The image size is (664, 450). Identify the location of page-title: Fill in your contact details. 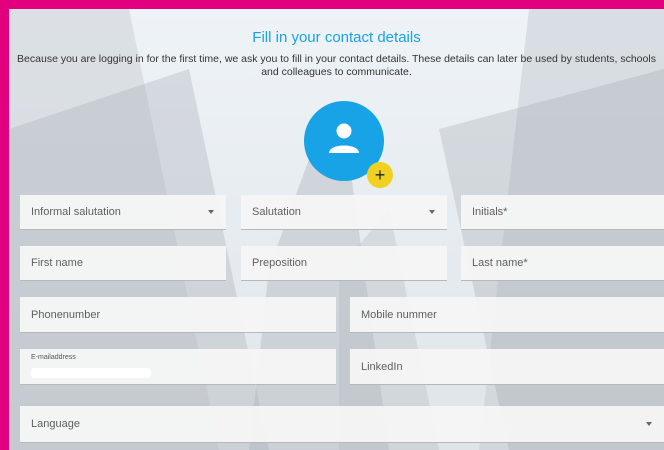
(336, 37).